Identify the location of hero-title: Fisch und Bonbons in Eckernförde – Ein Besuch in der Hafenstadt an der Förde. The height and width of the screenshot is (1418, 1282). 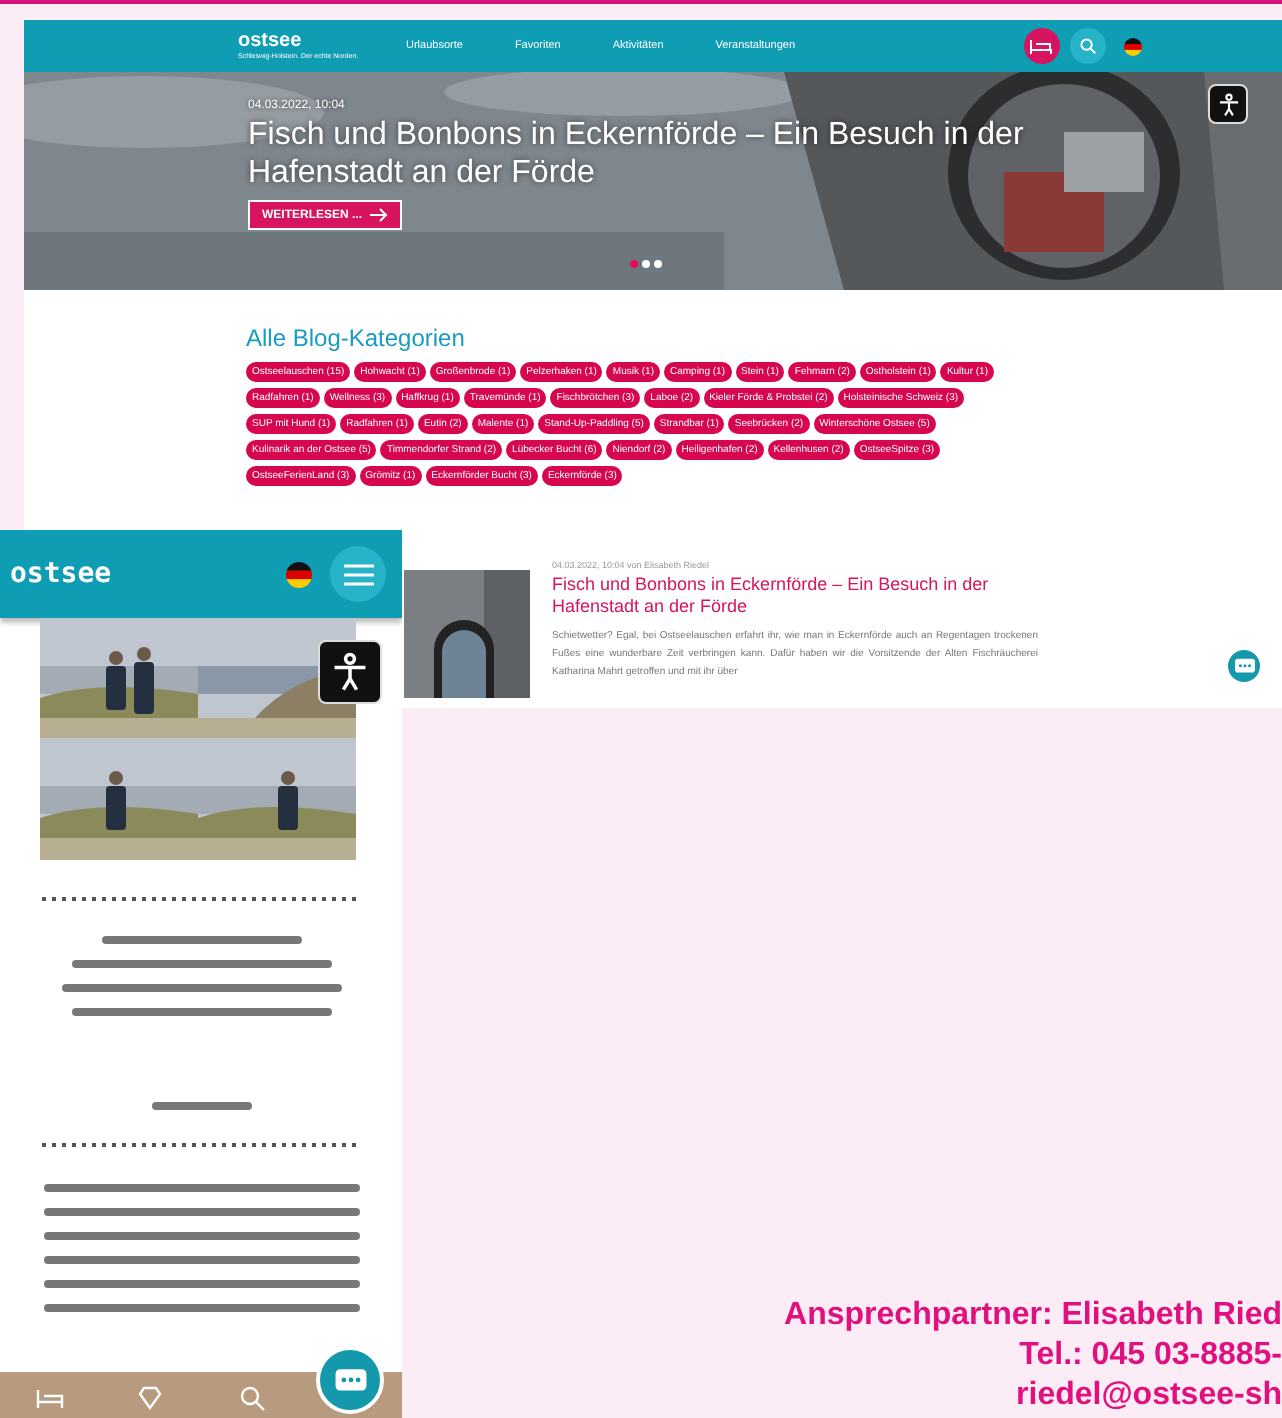
(637, 154).